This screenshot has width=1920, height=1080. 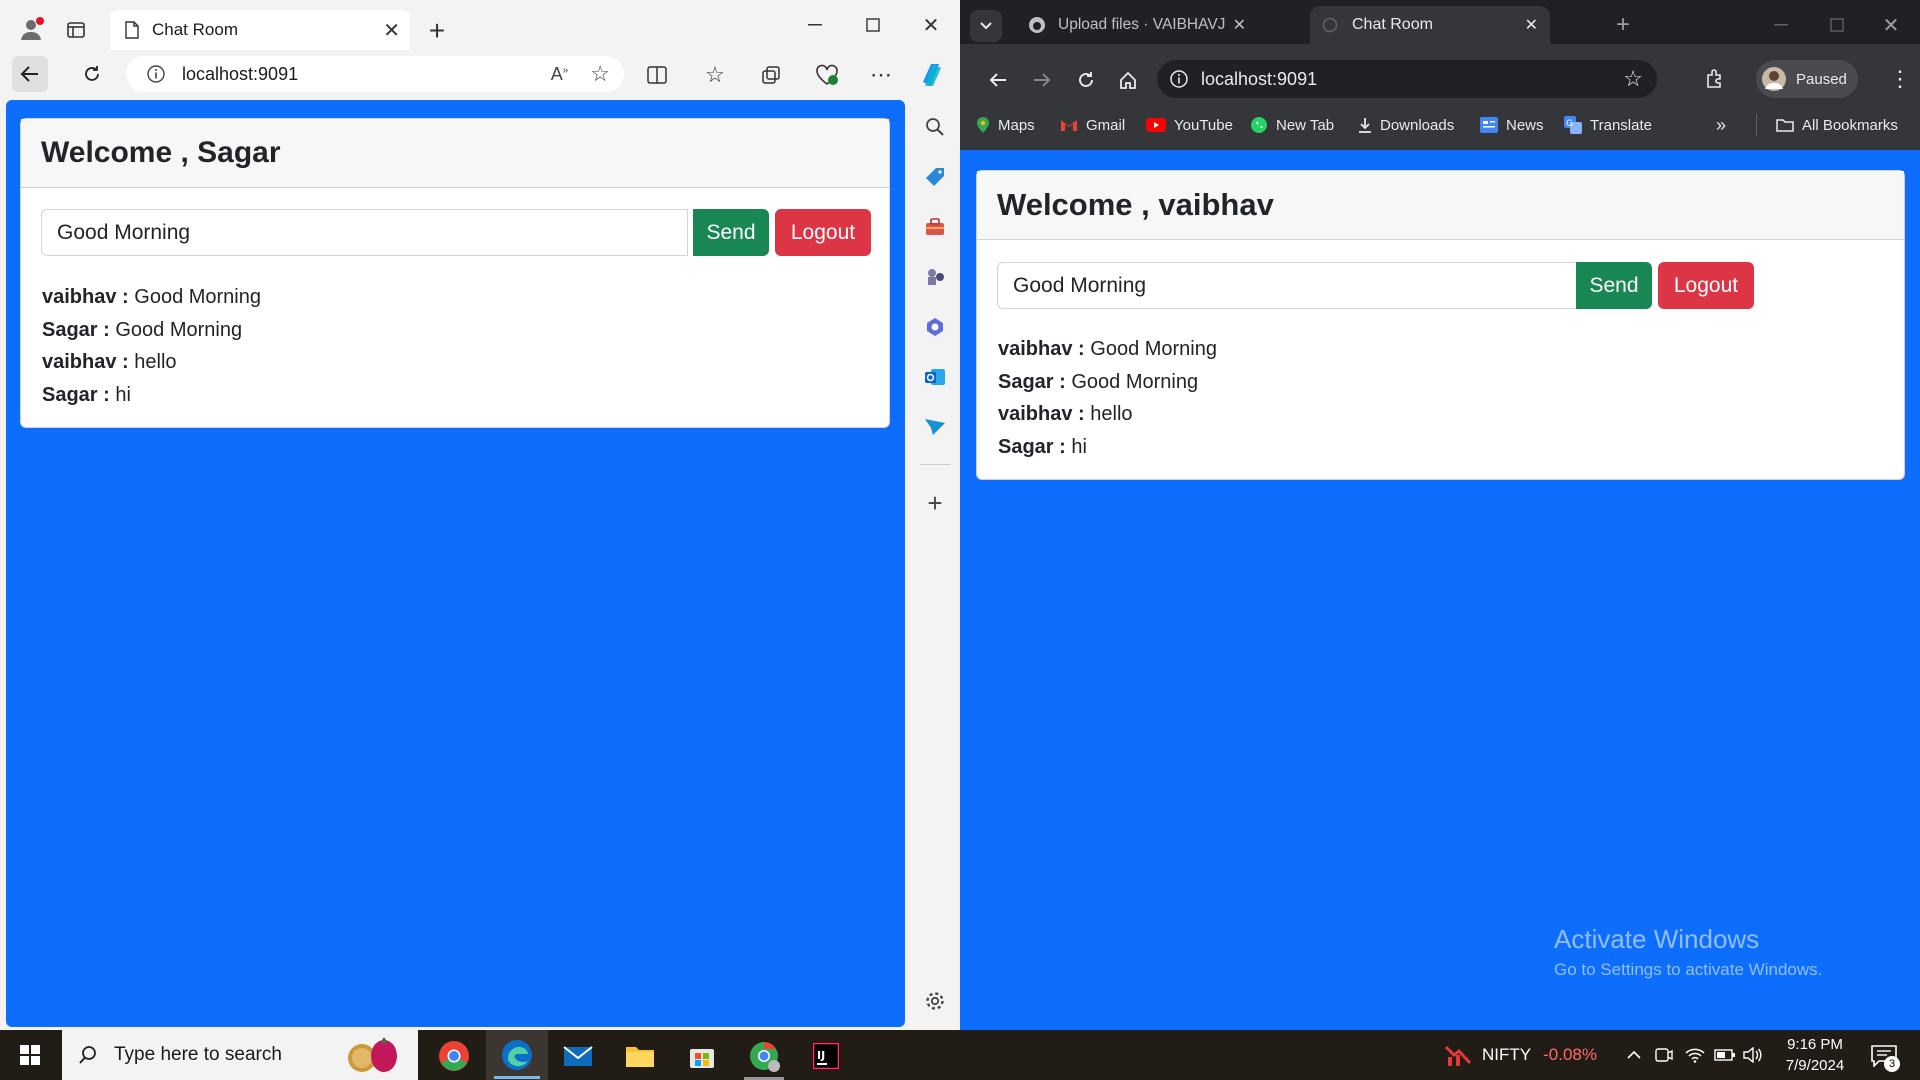 I want to click on bookmark-new-tab: New Tab, so click(x=1292, y=125).